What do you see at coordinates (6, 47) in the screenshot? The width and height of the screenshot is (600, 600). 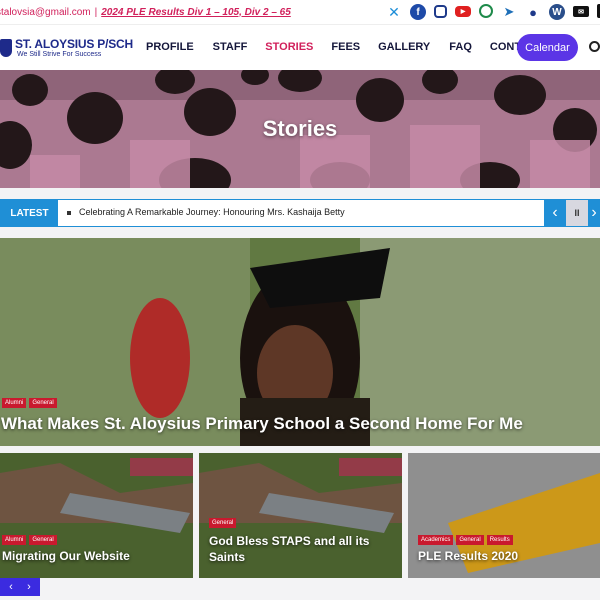 I see `school-crest-icon` at bounding box center [6, 47].